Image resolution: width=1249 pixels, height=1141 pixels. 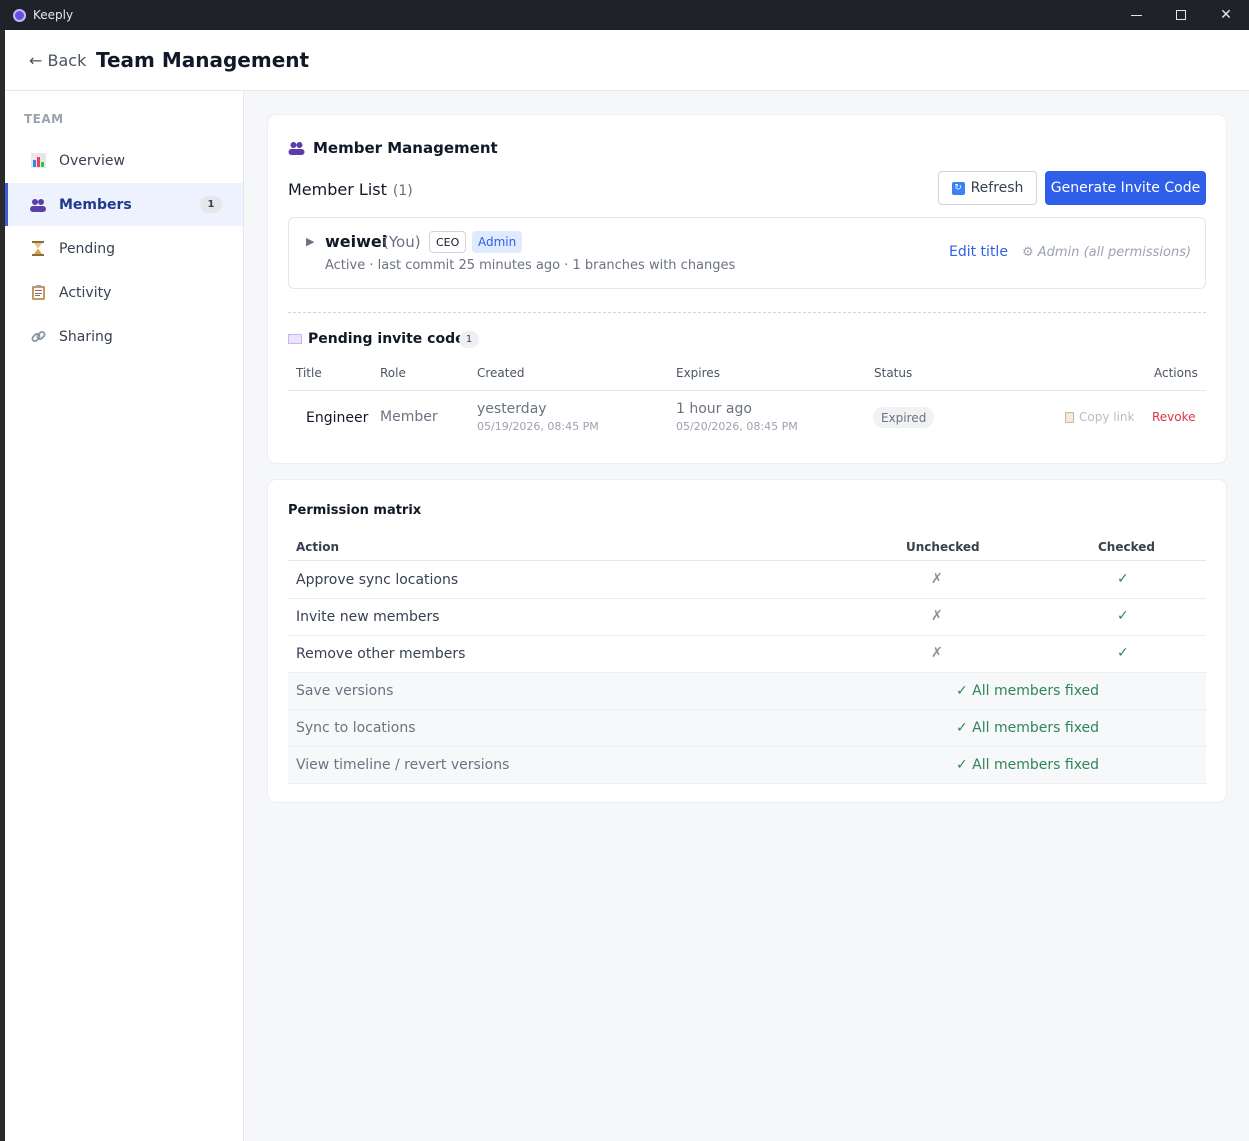 I want to click on window-titlebar: Keeply ✕, so click(x=624, y=15).